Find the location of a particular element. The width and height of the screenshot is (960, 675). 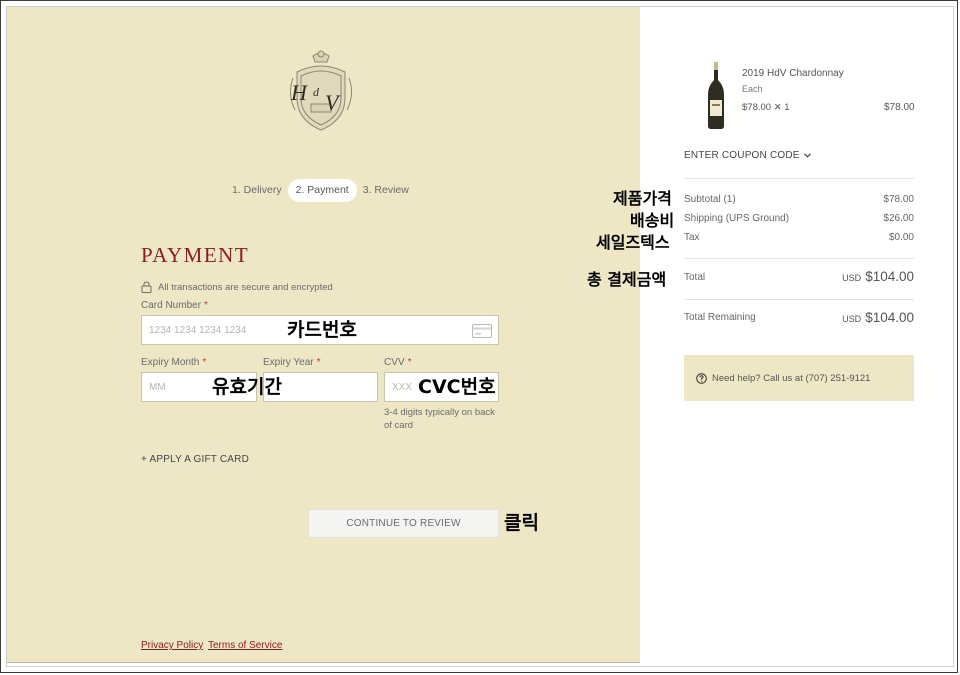

total-remaining-value: USD $104.00 is located at coordinates (878, 317).